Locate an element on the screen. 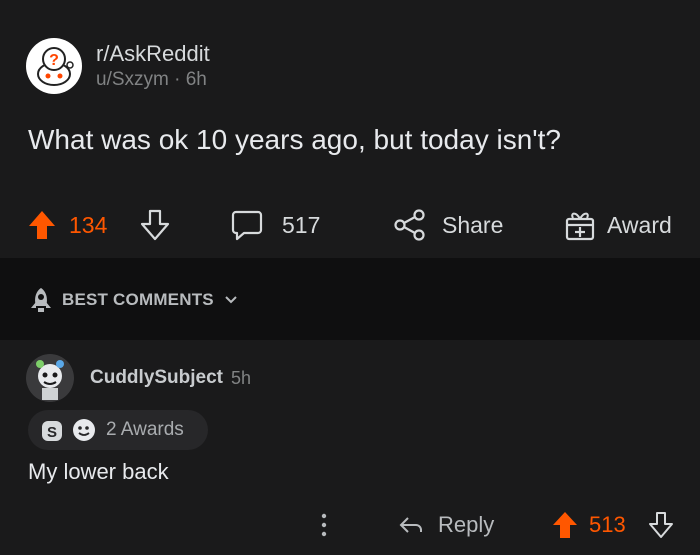 This screenshot has width=700, height=555. award-icon is located at coordinates (580, 226).